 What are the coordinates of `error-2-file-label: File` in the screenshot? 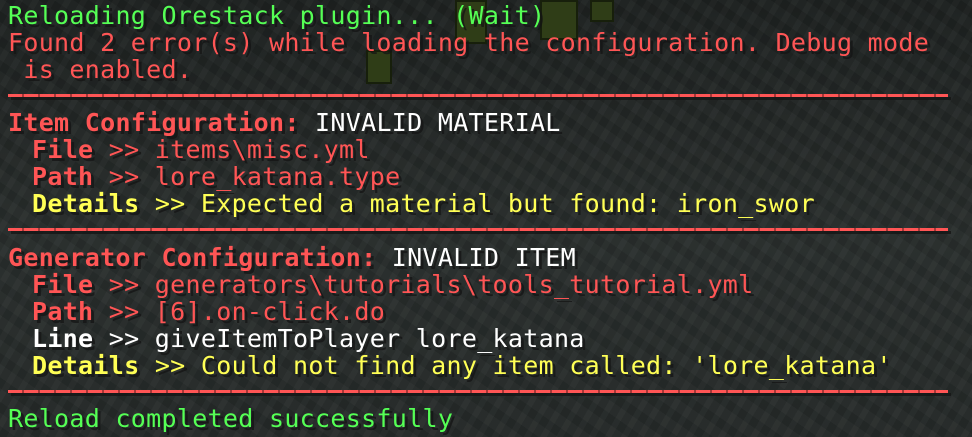 It's located at (63, 284).